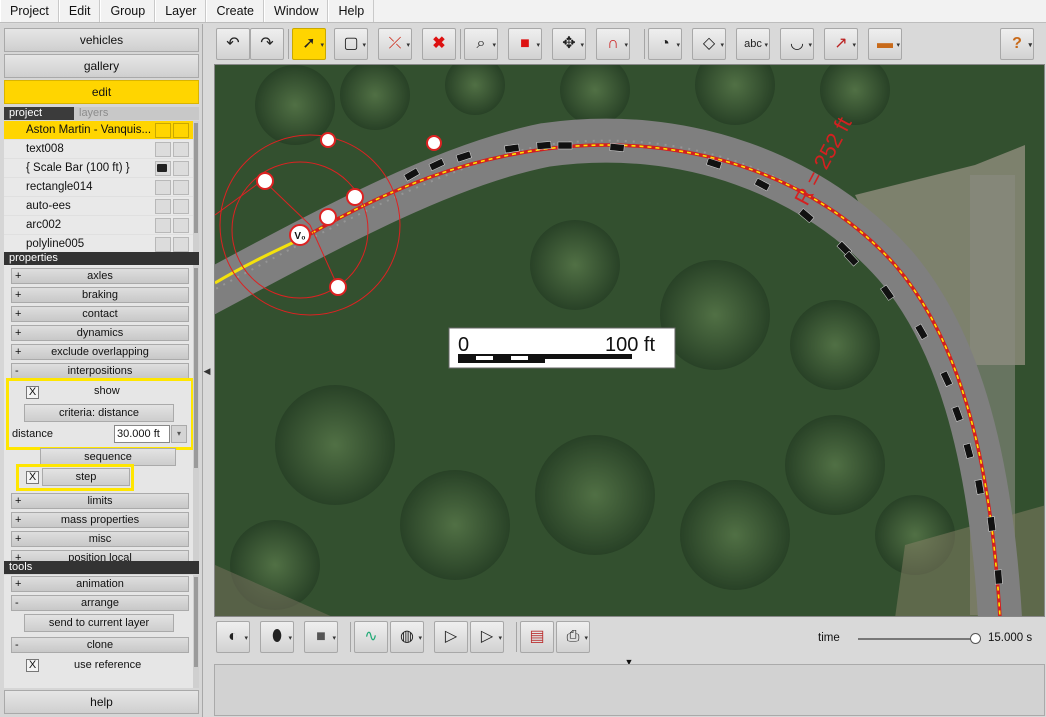  Describe the element at coordinates (39, 113) in the screenshot. I see `tab-project: project` at that location.